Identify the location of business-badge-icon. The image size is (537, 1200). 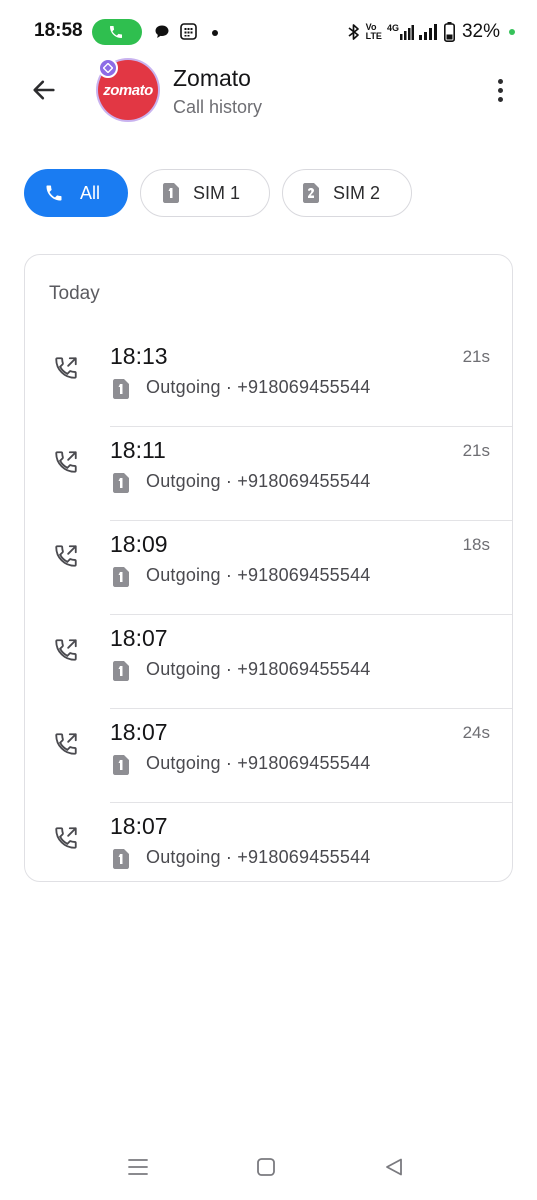
(108, 68).